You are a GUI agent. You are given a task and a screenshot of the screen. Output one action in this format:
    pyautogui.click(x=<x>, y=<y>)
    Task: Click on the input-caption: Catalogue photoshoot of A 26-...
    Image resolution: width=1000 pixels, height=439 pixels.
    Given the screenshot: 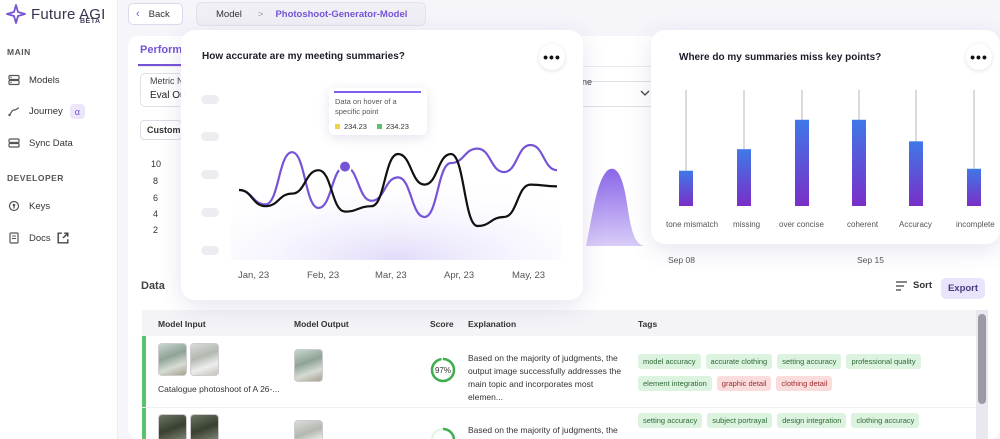 What is the action you would take?
    pyautogui.click(x=219, y=389)
    